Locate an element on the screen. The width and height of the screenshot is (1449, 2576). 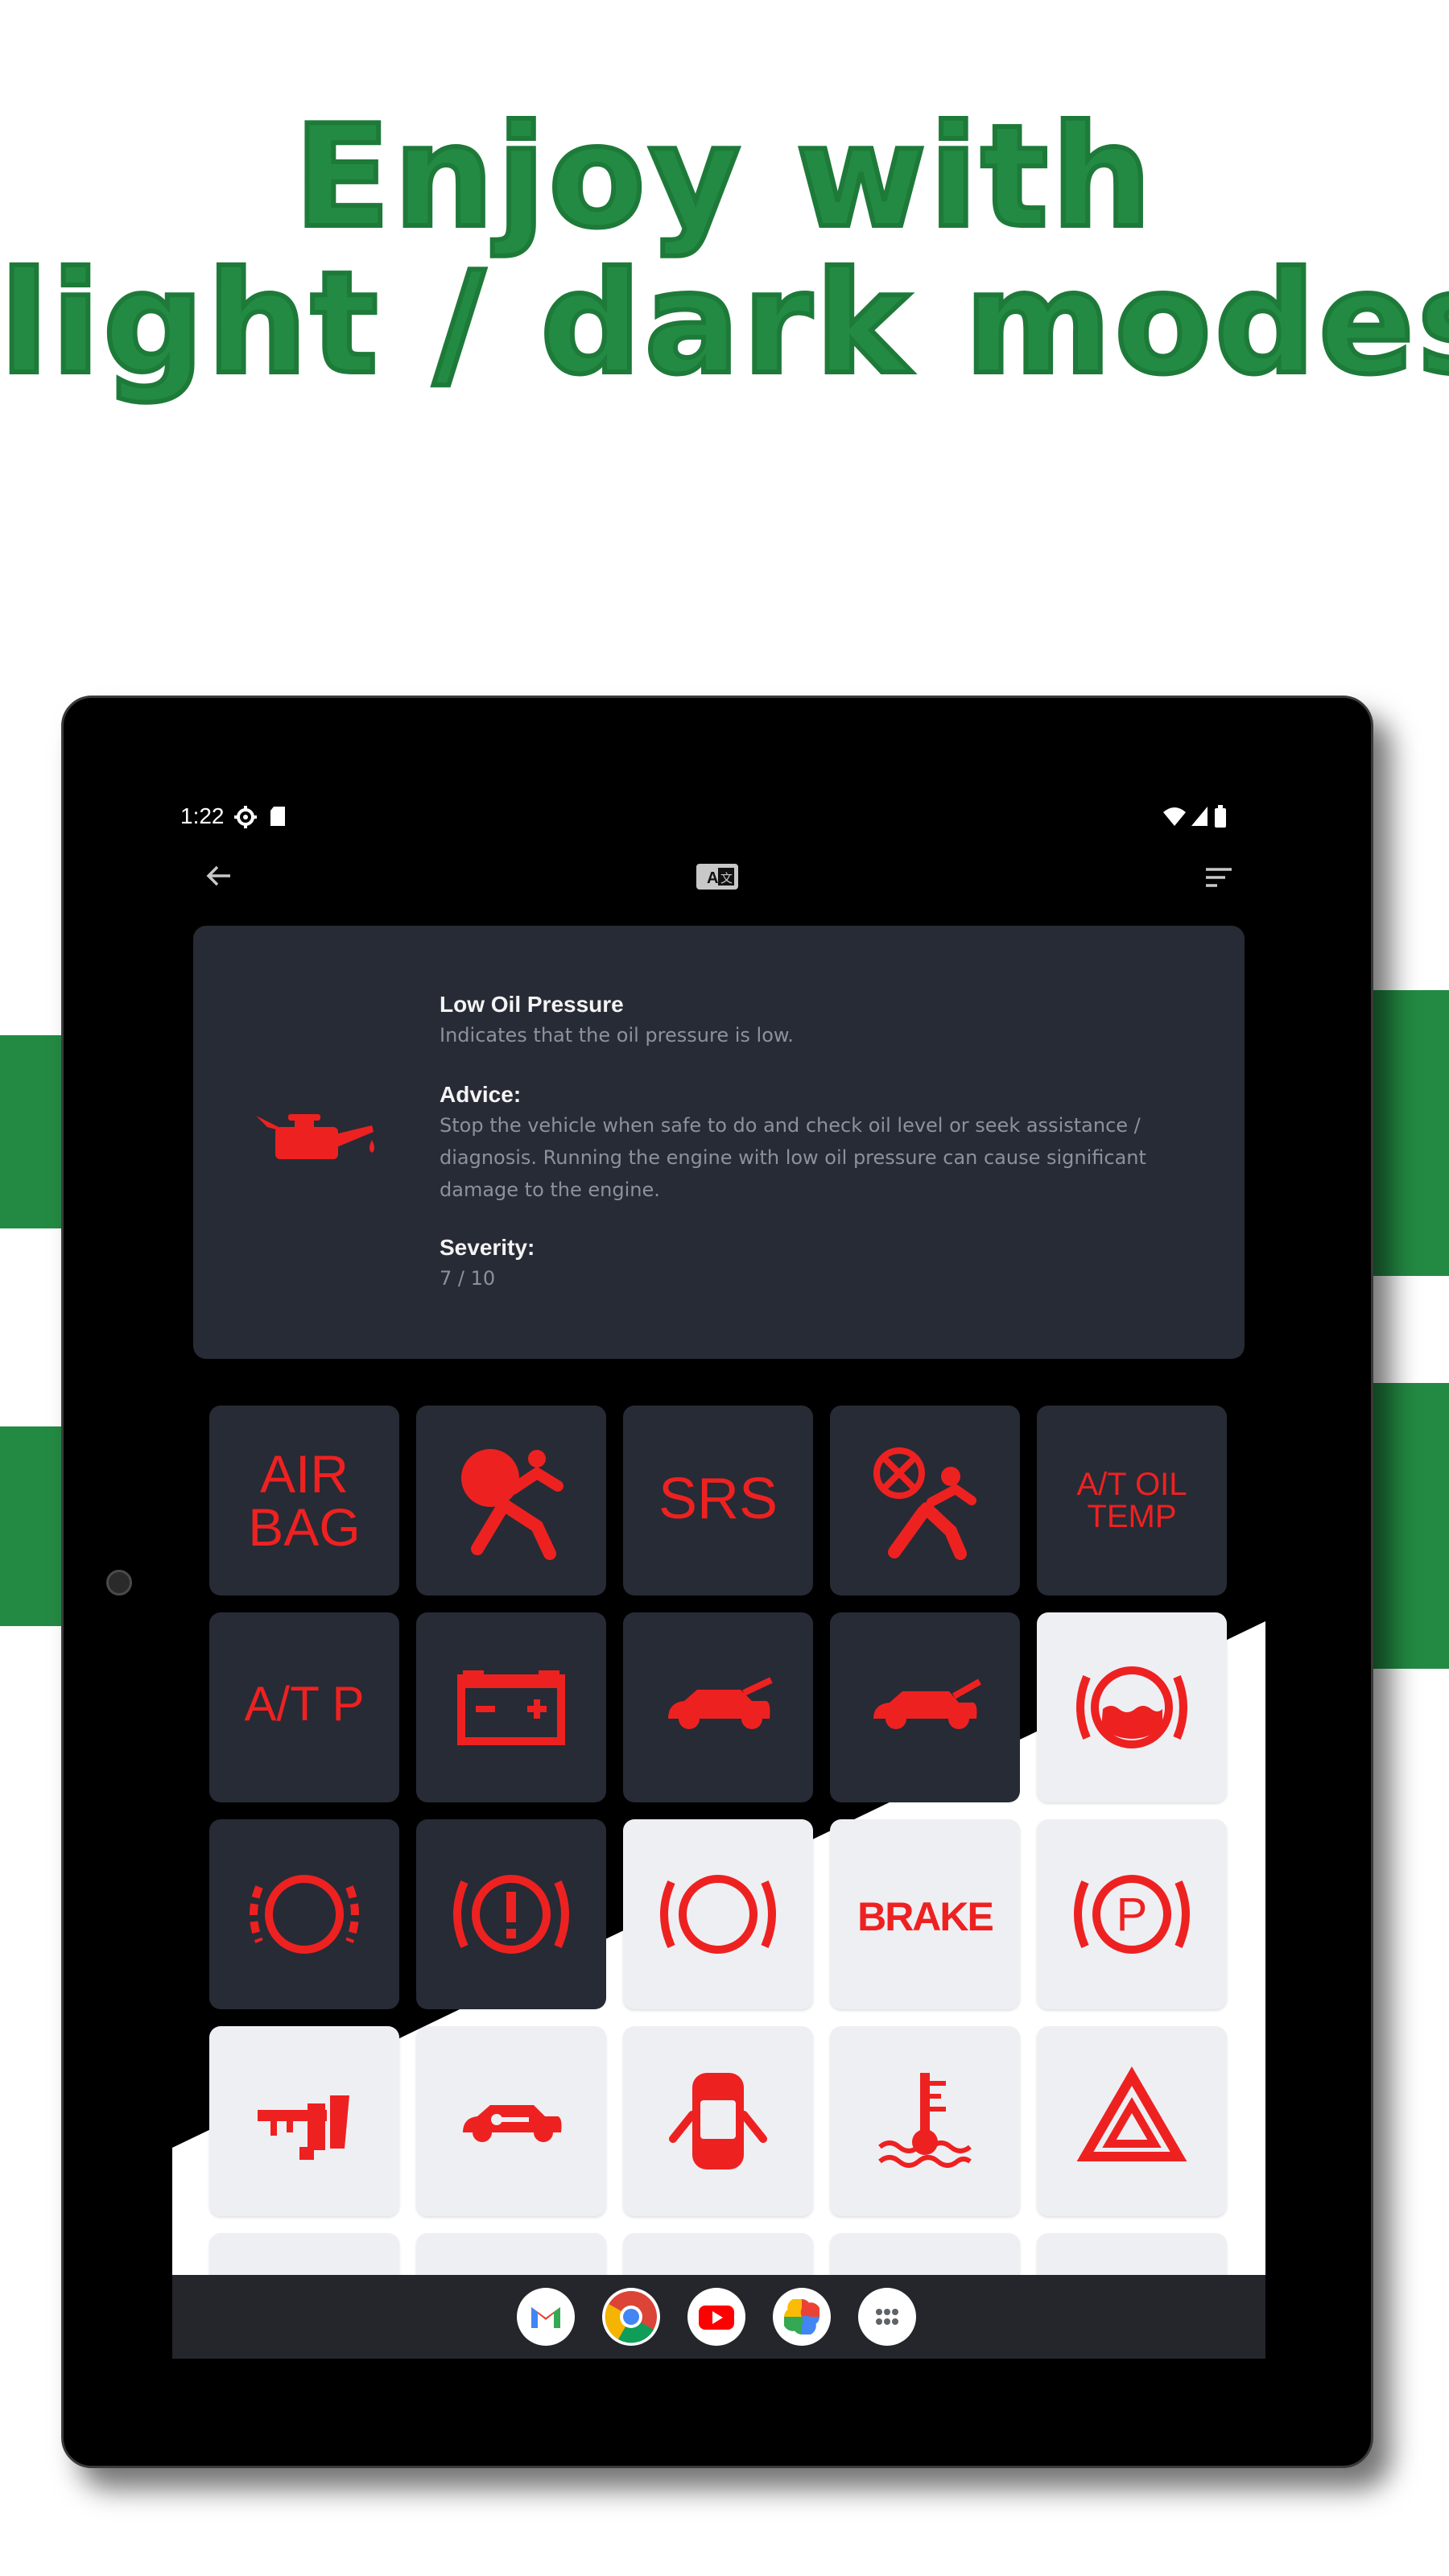
tile-brake-system is located at coordinates (718, 1914).